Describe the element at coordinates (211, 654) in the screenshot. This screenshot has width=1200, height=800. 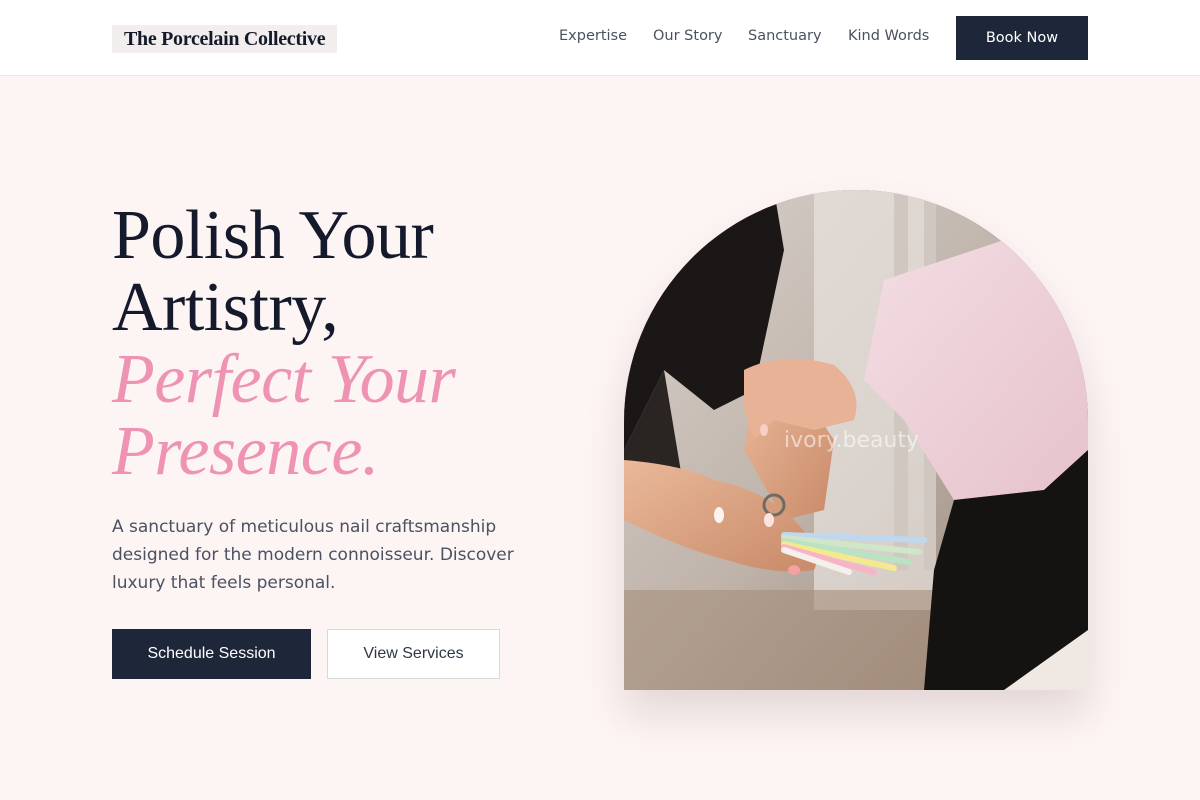
I see `schedule-session-button: Schedule Session` at that location.